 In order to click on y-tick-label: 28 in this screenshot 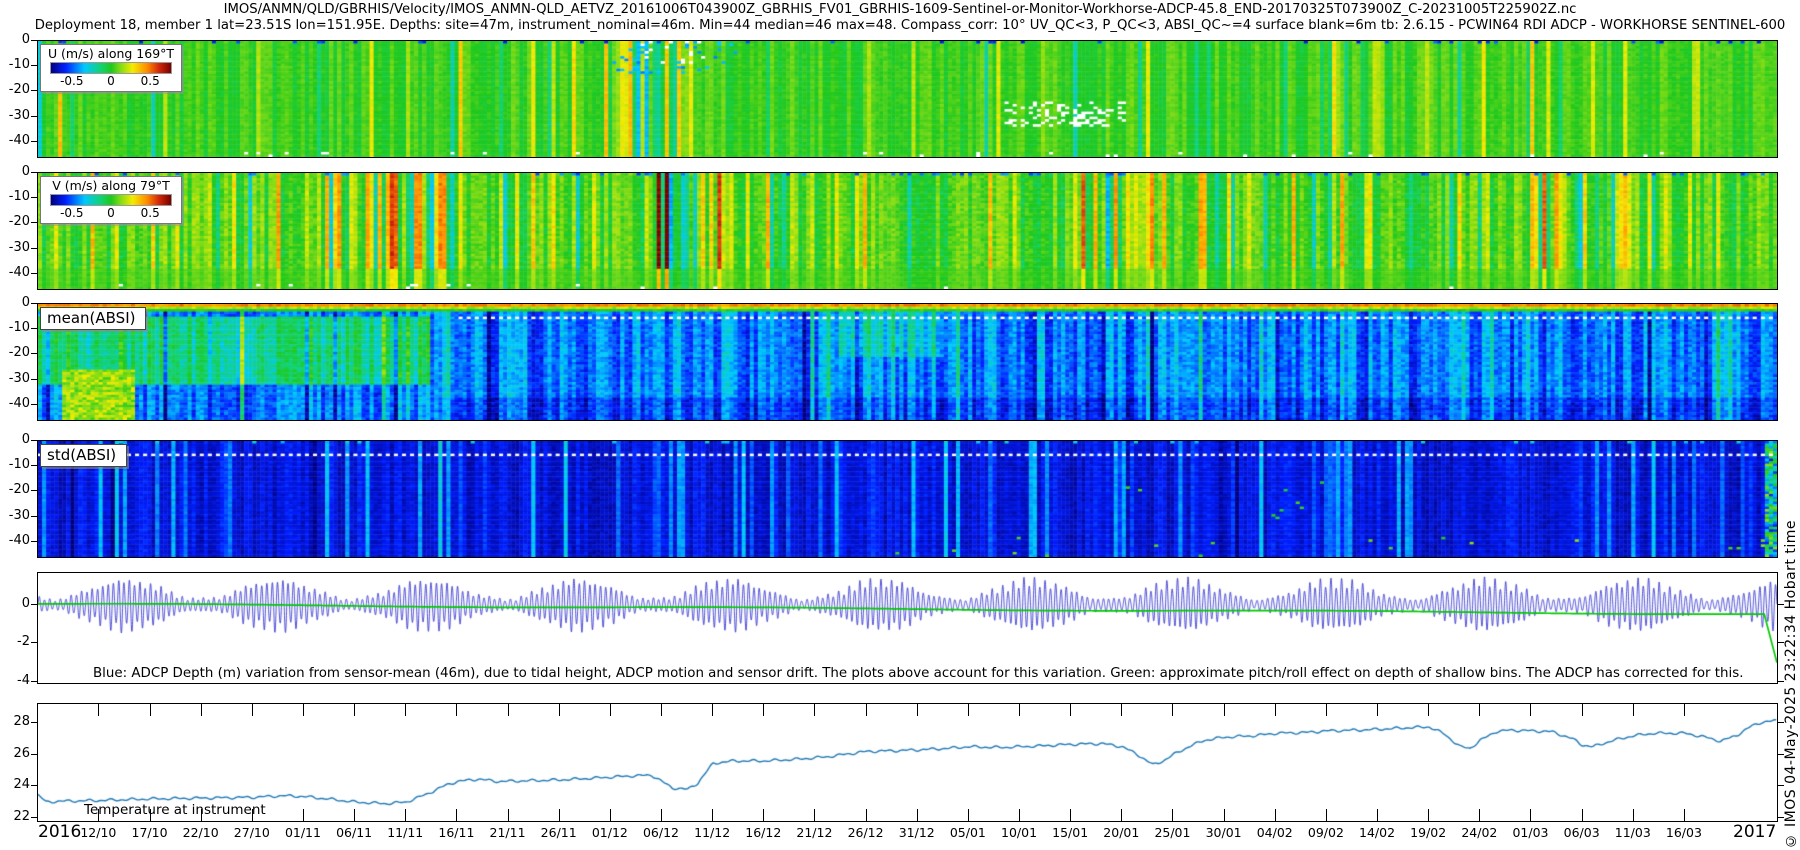, I will do `click(21, 721)`.